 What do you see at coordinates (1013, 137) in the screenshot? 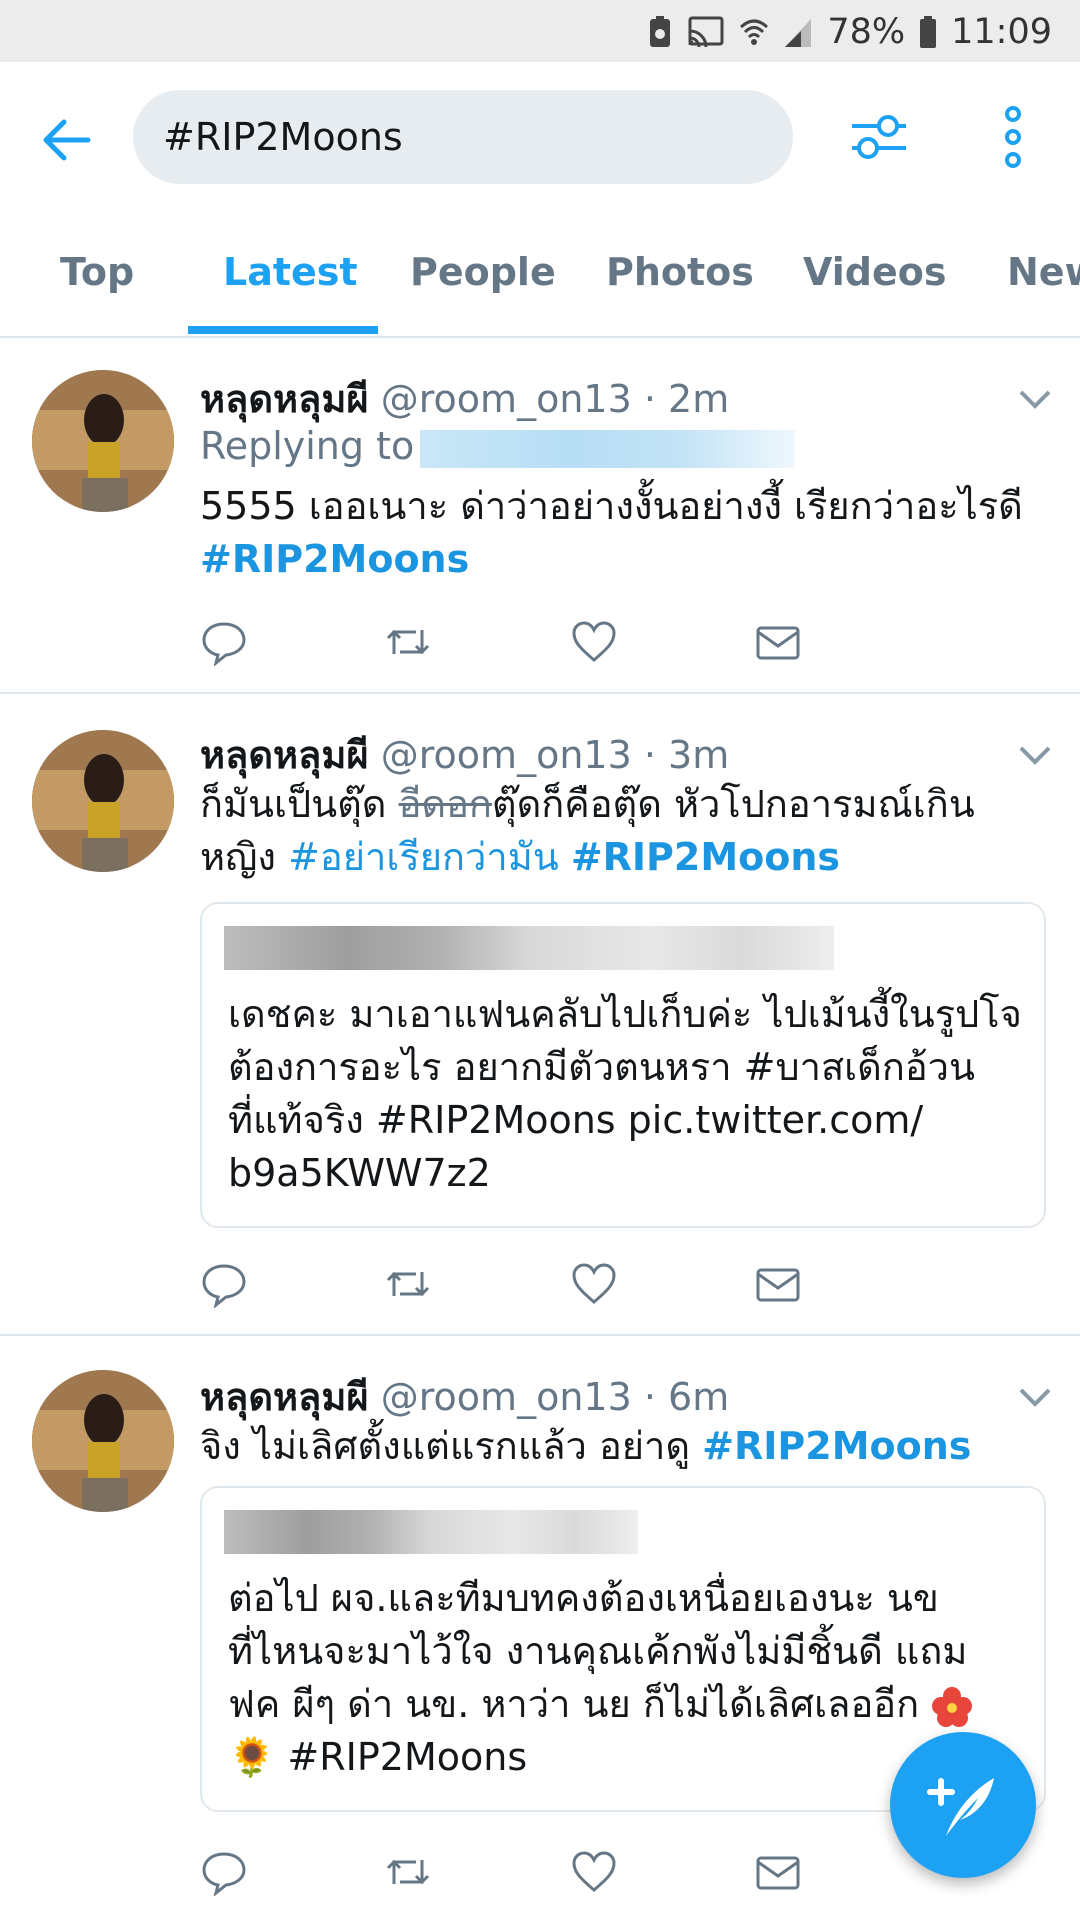
I see `more-vertical-icon` at bounding box center [1013, 137].